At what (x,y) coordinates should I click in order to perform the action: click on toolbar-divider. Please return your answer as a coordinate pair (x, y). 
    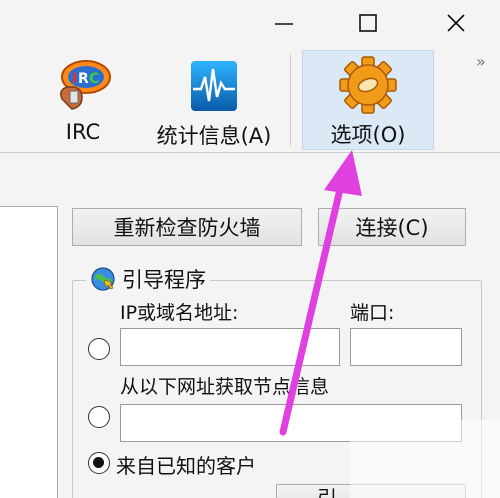
    Looking at the image, I should click on (250, 152).